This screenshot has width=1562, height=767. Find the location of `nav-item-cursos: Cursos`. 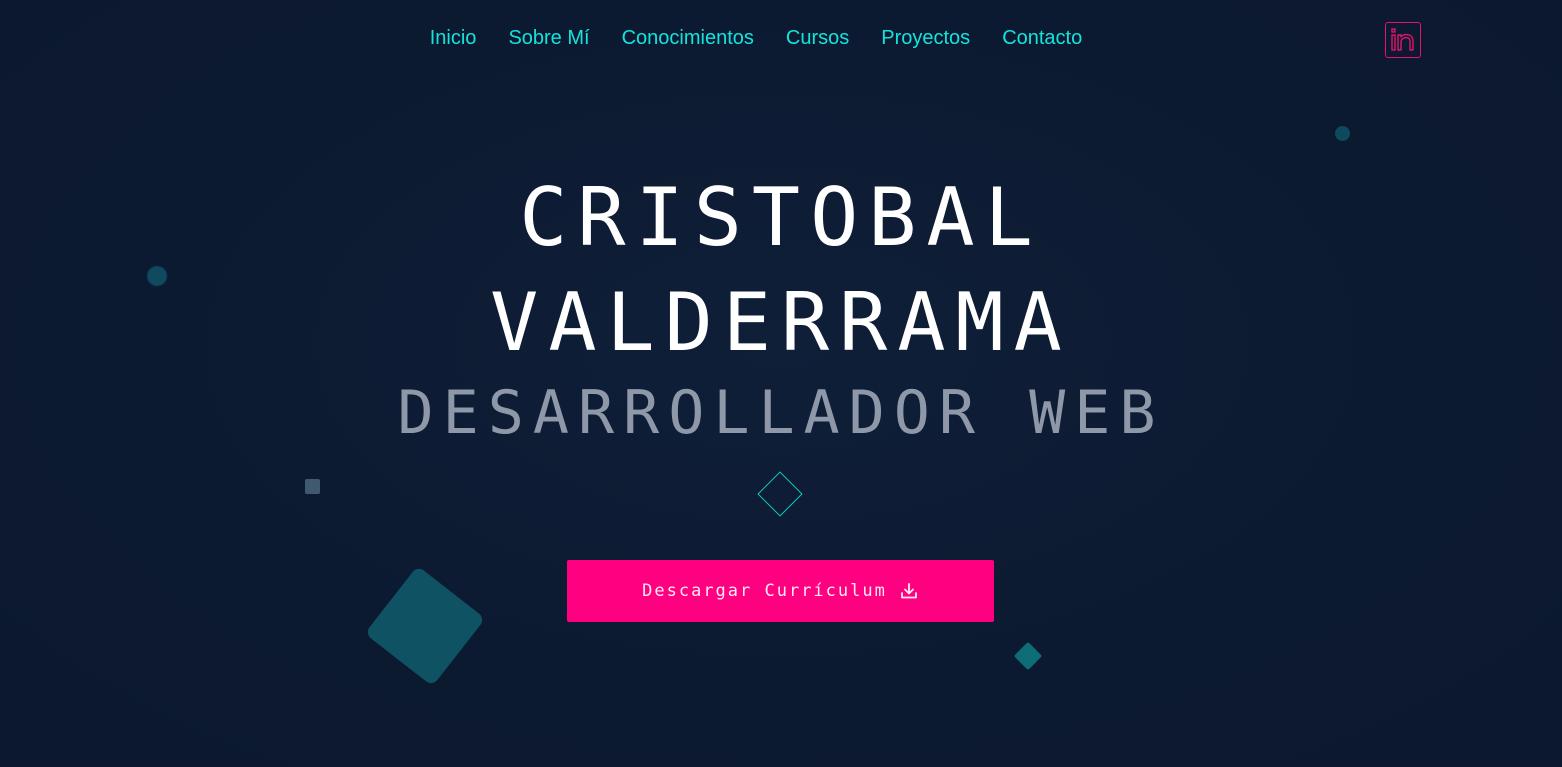

nav-item-cursos: Cursos is located at coordinates (817, 38).